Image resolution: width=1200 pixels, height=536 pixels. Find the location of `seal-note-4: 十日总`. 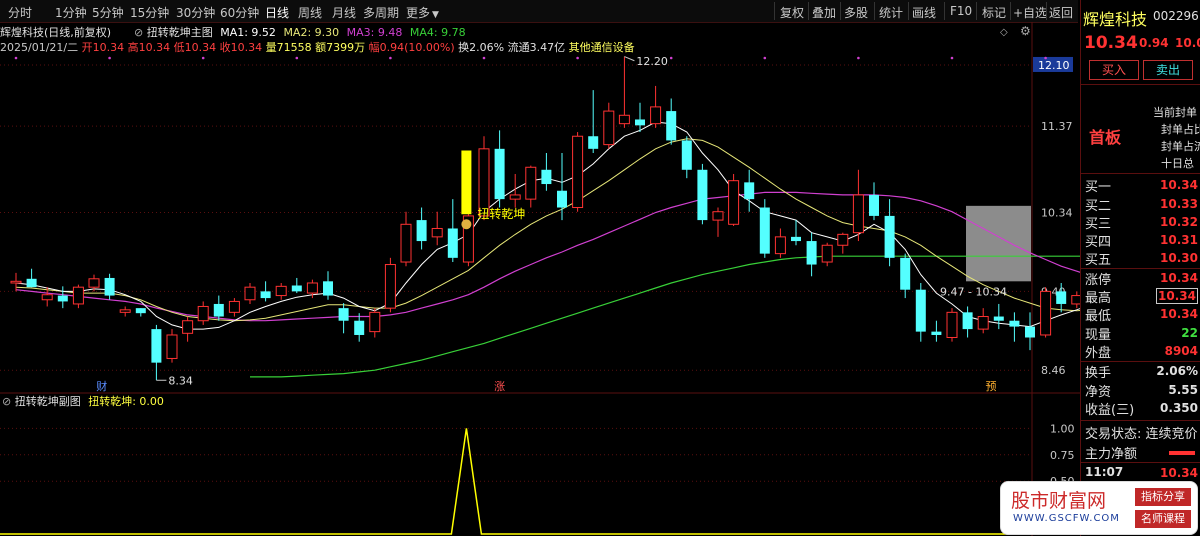

seal-note-4: 十日总 is located at coordinates (1177, 163).